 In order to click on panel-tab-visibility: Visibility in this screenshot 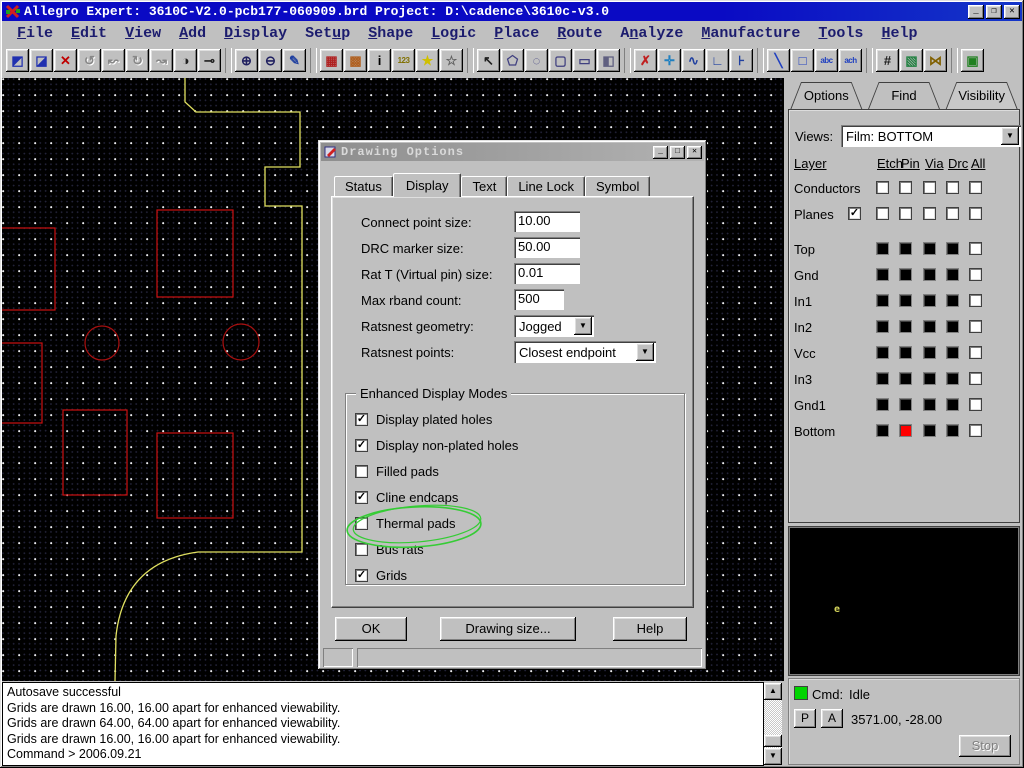, I will do `click(981, 96)`.